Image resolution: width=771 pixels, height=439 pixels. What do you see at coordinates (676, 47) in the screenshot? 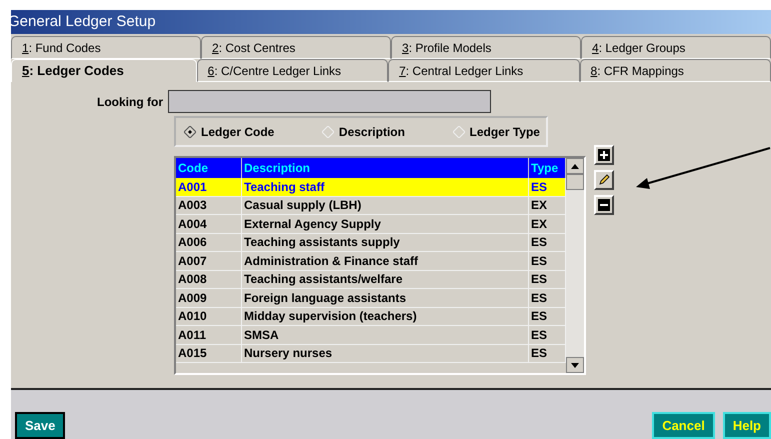
I see `tab: 4: Ledger Groups` at bounding box center [676, 47].